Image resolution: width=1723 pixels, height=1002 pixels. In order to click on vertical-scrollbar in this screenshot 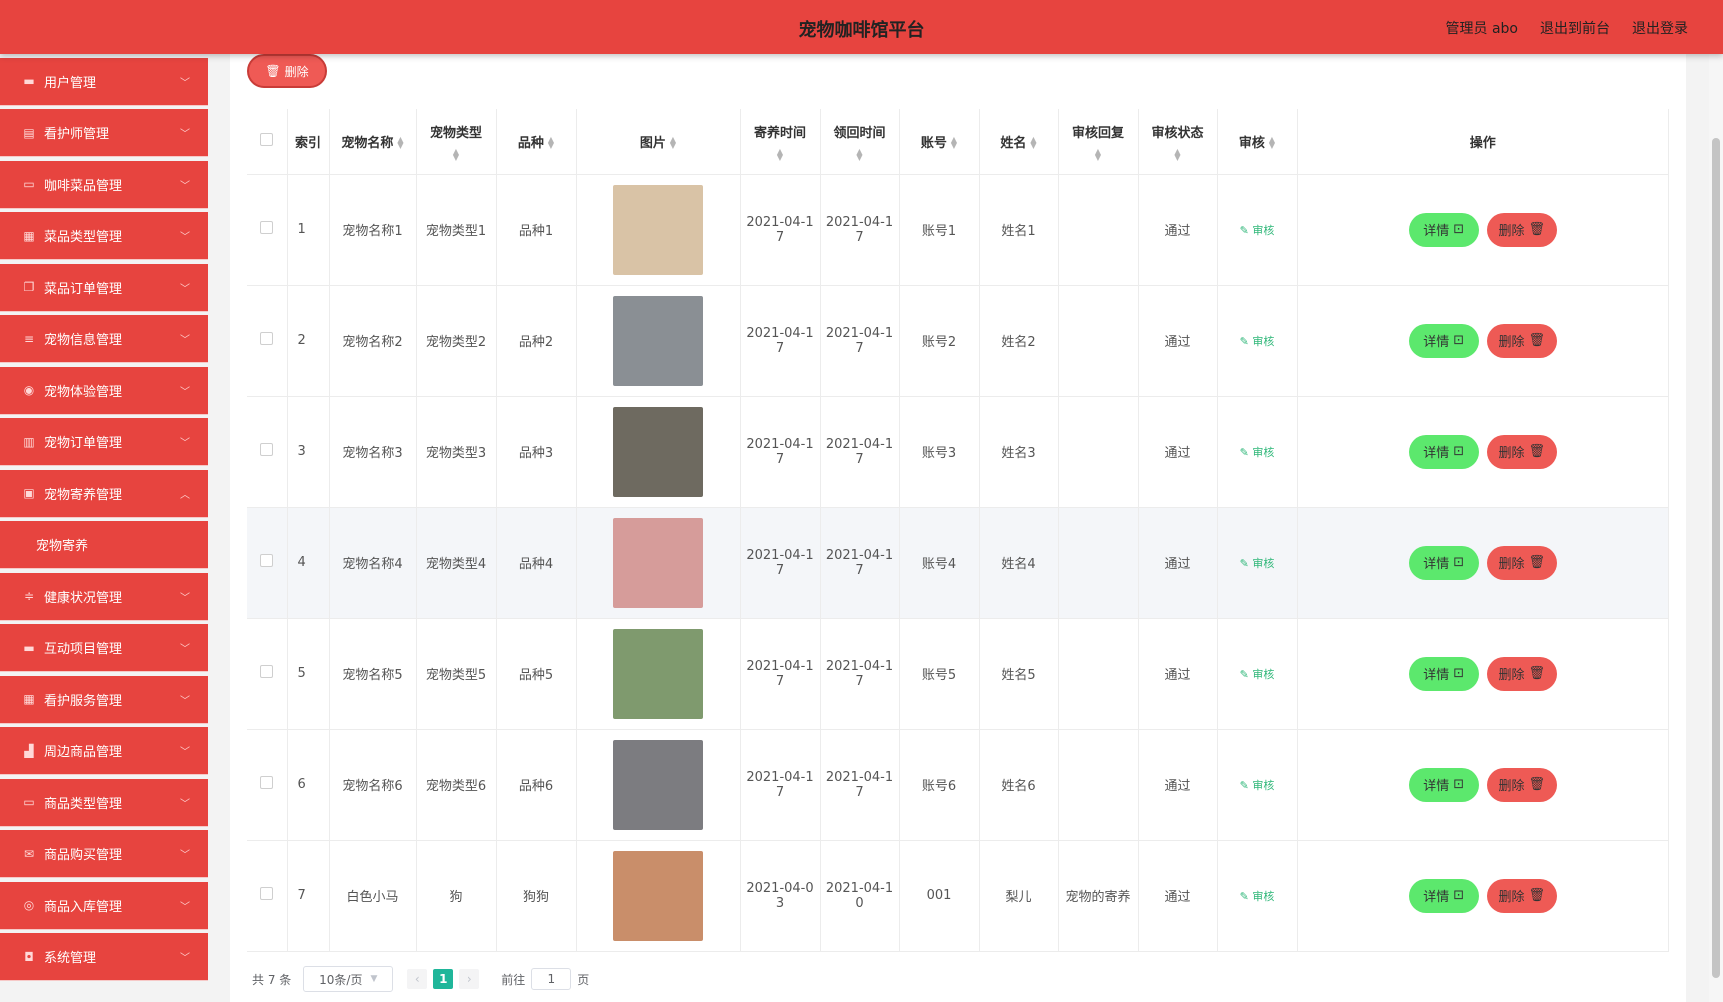, I will do `click(1716, 528)`.